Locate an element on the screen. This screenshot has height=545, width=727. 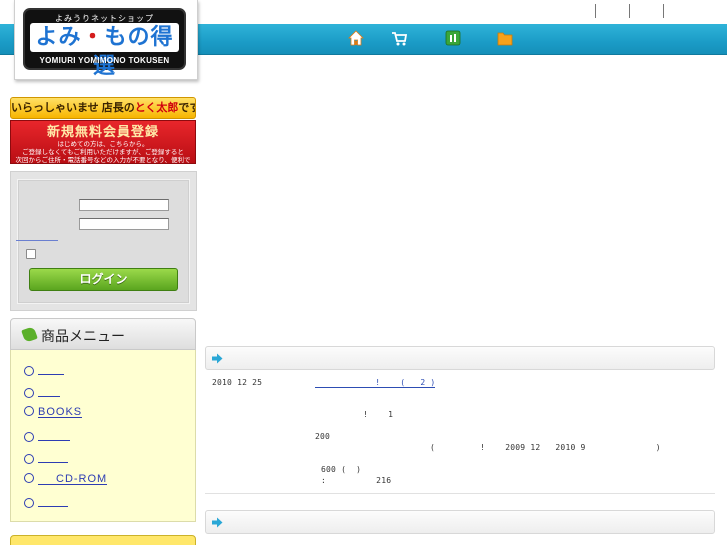
news-line-3: ( ! 2009 12 2010 9 ) is located at coordinates (545, 447).